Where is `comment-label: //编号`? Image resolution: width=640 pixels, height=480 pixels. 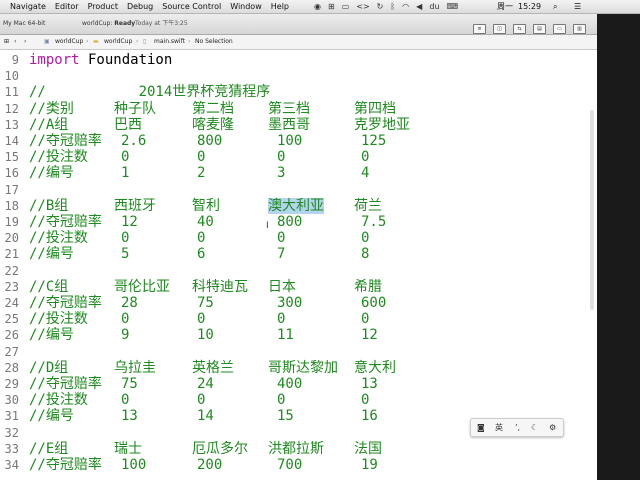 comment-label: //编号 is located at coordinates (51, 335).